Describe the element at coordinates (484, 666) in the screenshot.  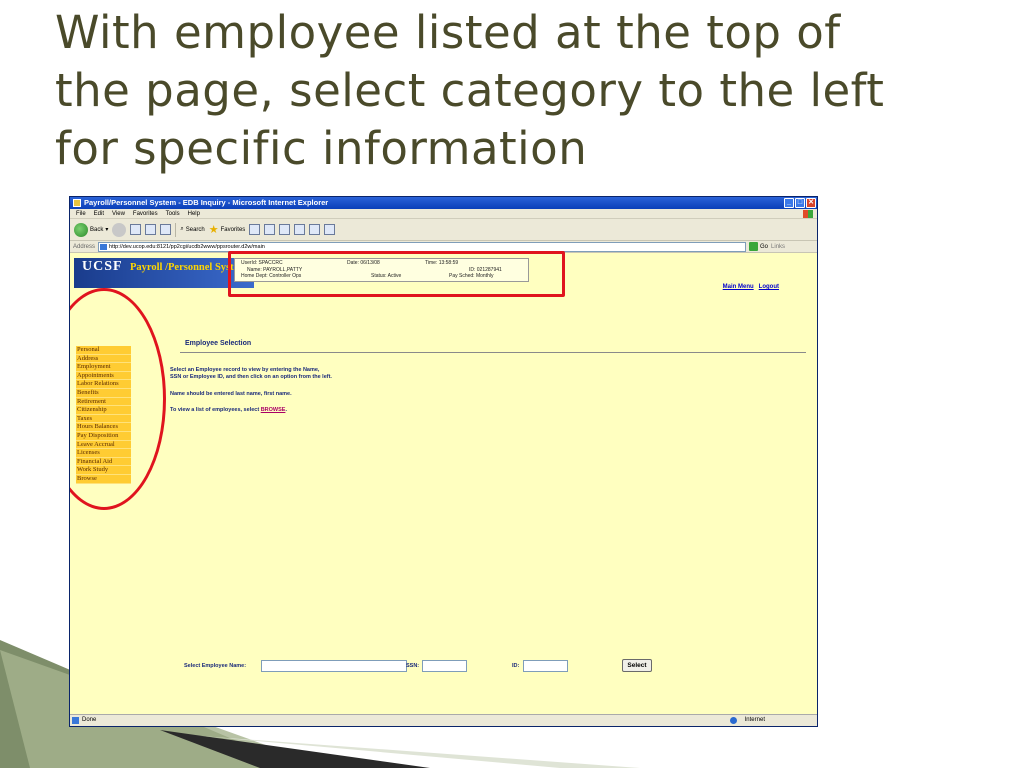
I see `employee-search-form: Select Employee Name: SSN: ID: Select` at that location.